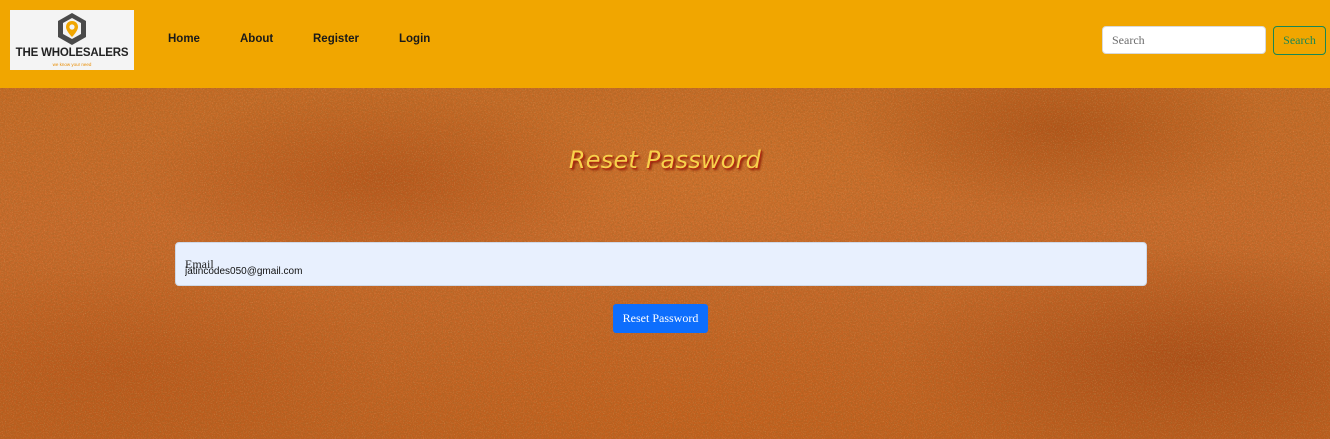 The width and height of the screenshot is (1330, 439). I want to click on nav-link-home: Home, so click(184, 39).